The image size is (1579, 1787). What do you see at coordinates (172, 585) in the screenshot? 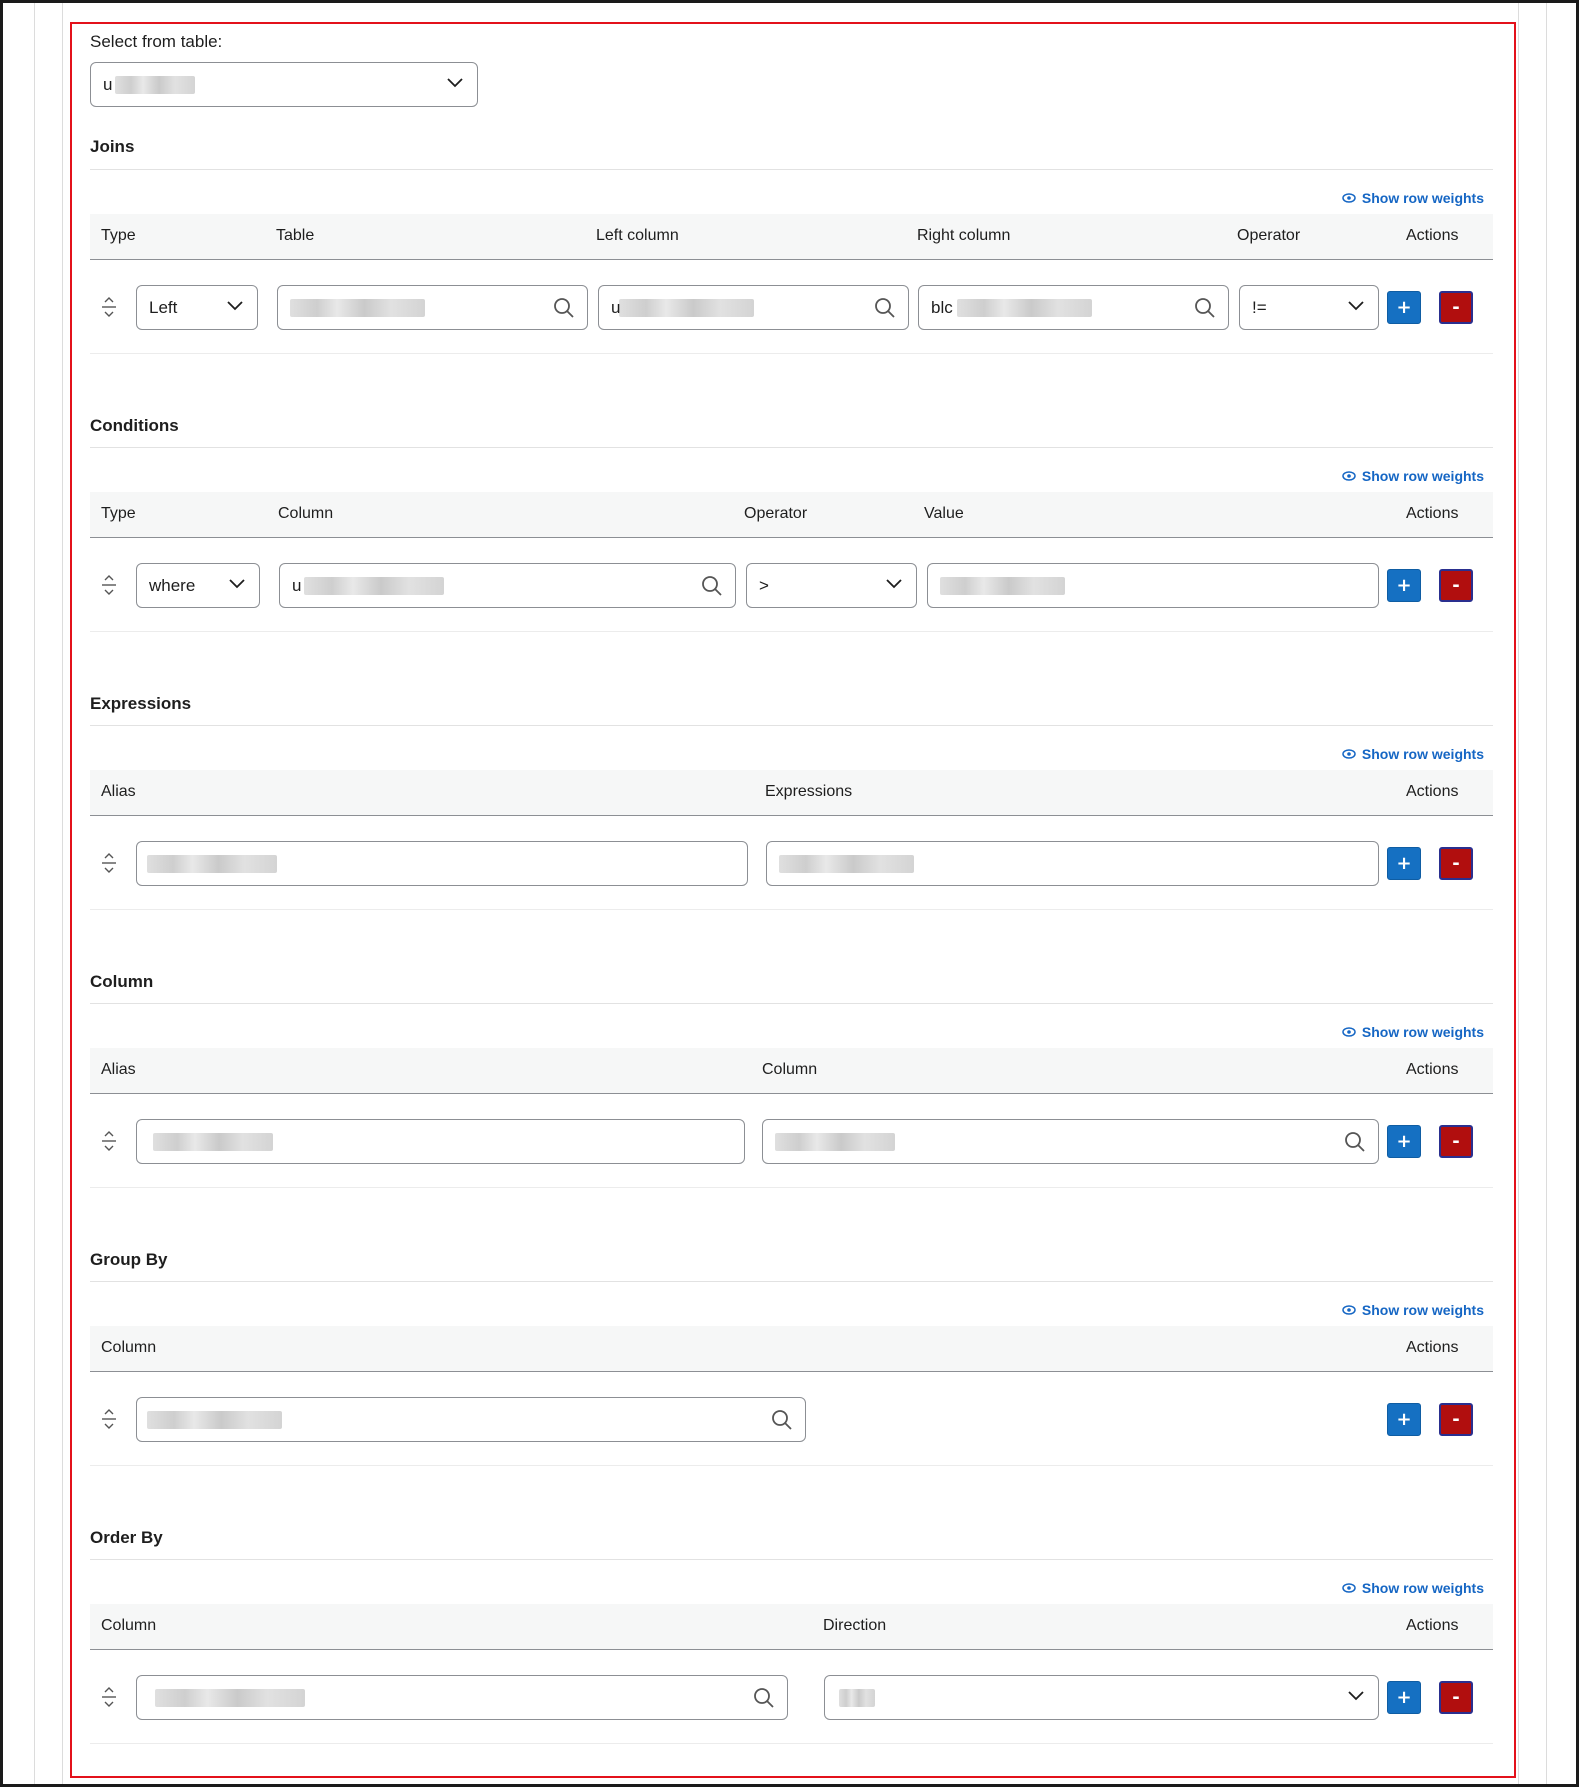
I see `condition-type-value: where` at bounding box center [172, 585].